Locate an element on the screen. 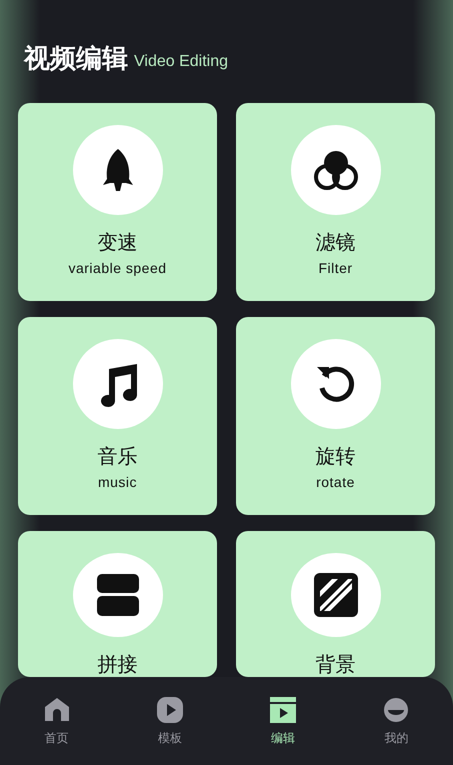 This screenshot has width=453, height=765. profile-icon is located at coordinates (396, 710).